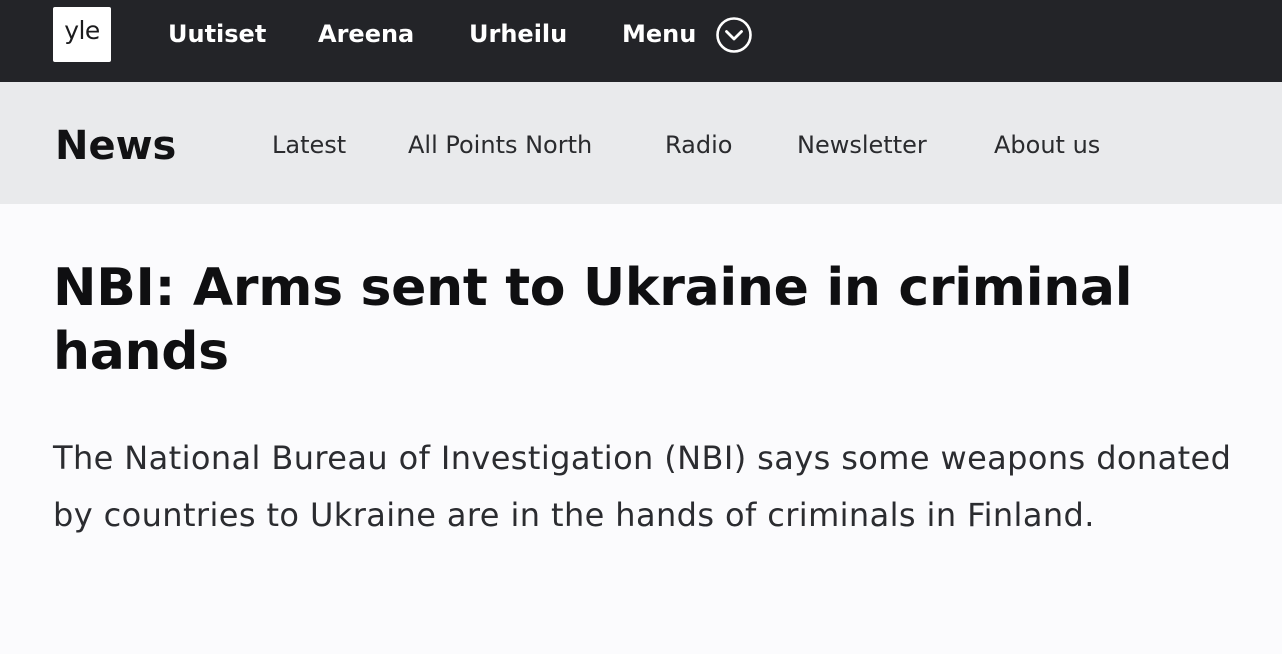 The width and height of the screenshot is (1282, 654). I want to click on top-navigation-bar: yle Uutiset Areena Urheilu Menu, so click(641, 41).